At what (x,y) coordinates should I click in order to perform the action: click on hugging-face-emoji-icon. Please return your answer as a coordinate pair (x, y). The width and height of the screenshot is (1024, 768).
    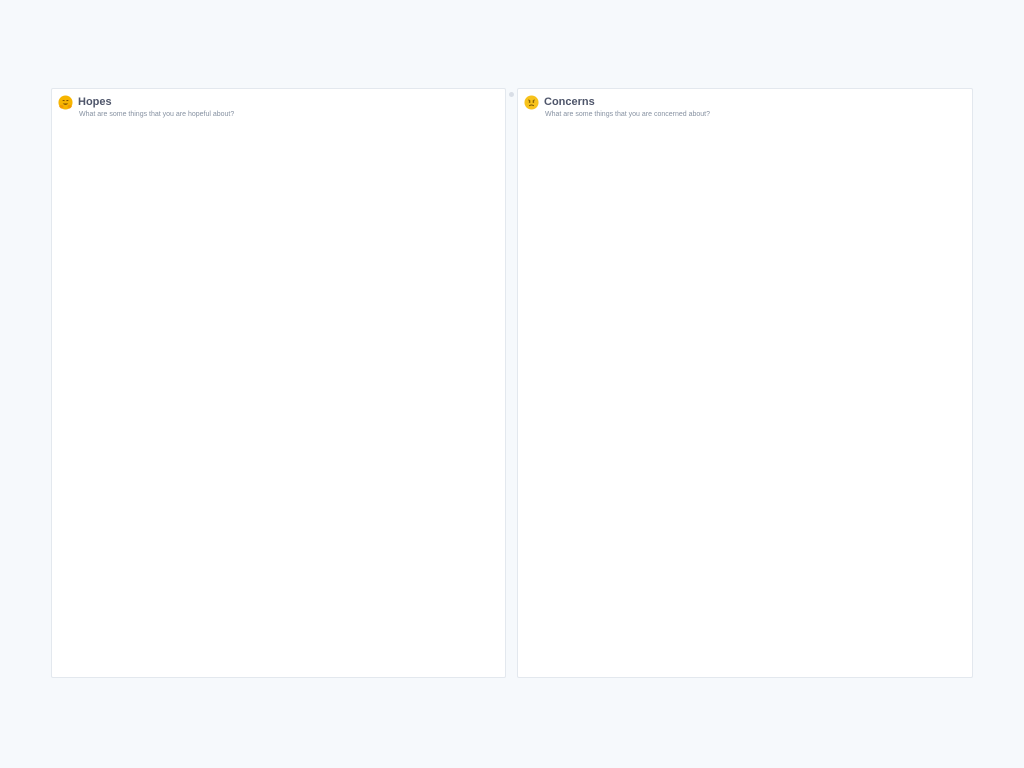
    Looking at the image, I should click on (65, 102).